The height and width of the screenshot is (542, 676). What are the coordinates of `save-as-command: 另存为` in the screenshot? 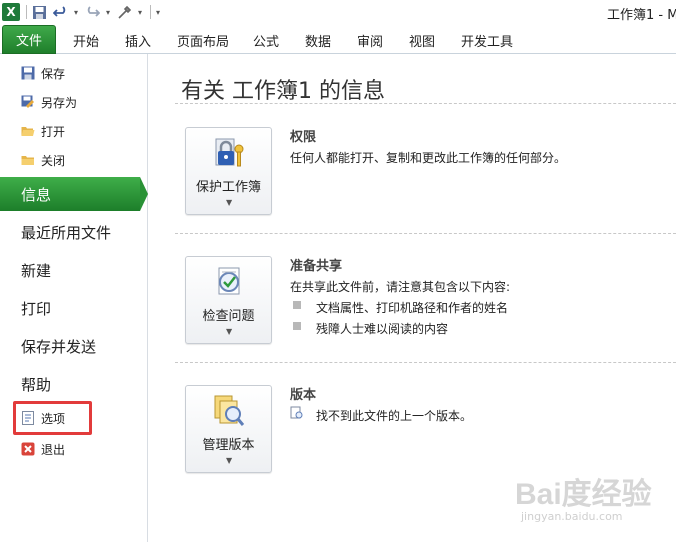 It's located at (48, 102).